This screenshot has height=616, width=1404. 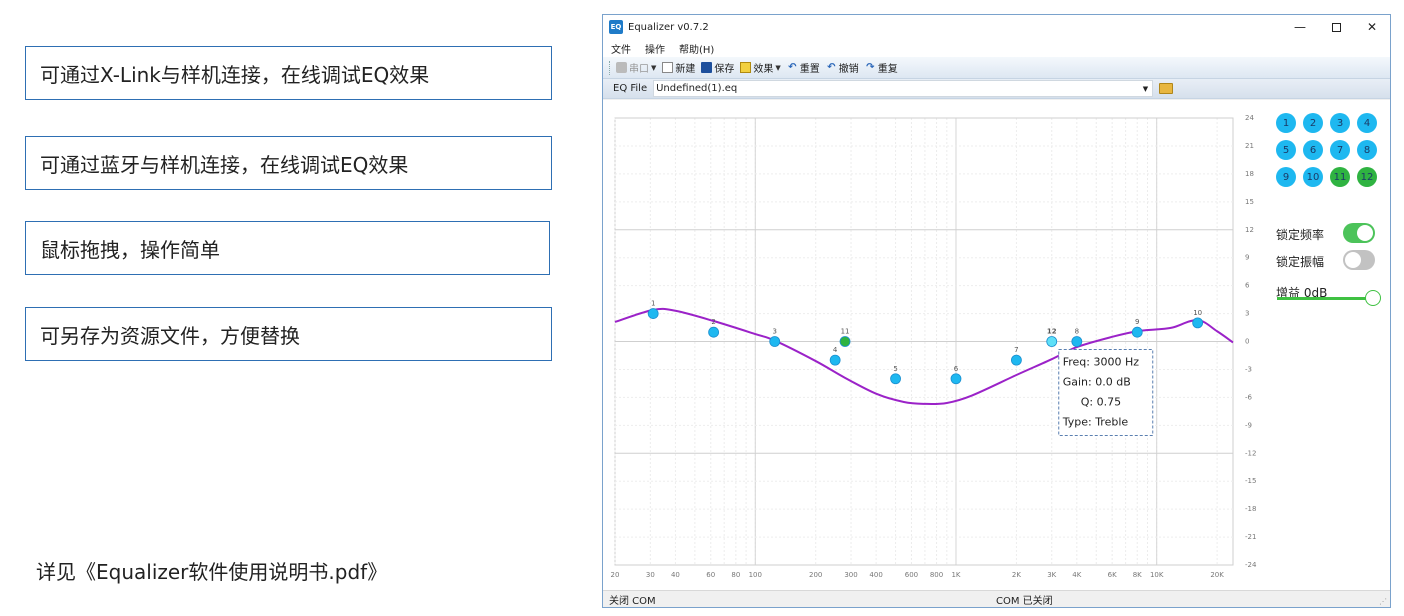 I want to click on band-button-3: 3, so click(x=1340, y=123).